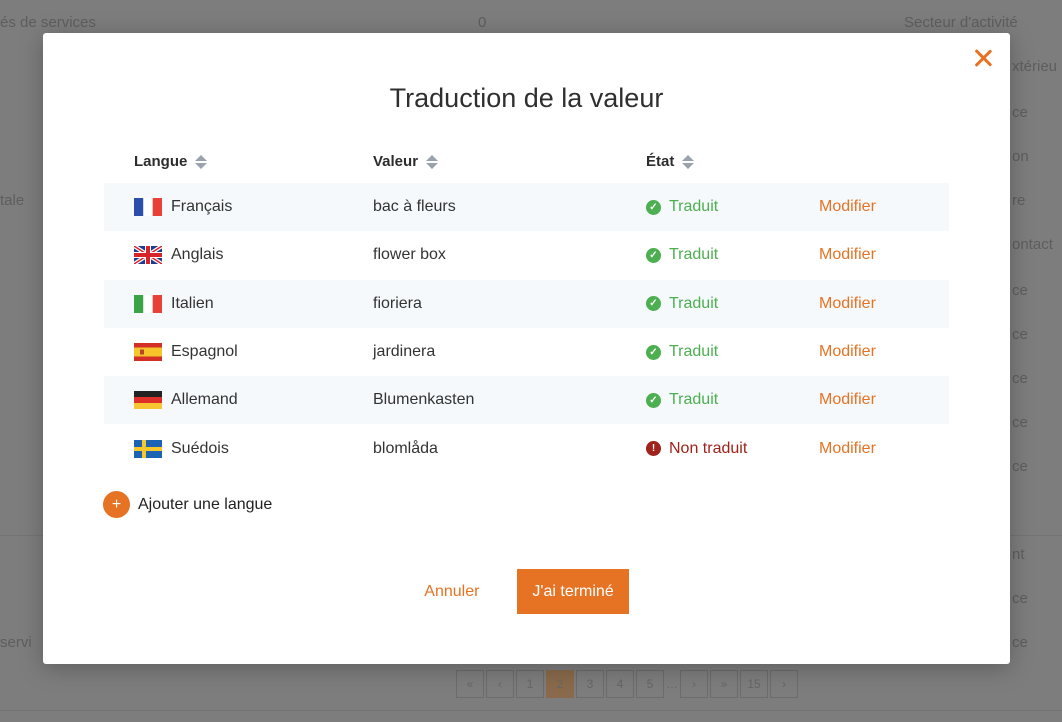 The width and height of the screenshot is (1062, 722). I want to click on done-button: J'ai terminé, so click(573, 591).